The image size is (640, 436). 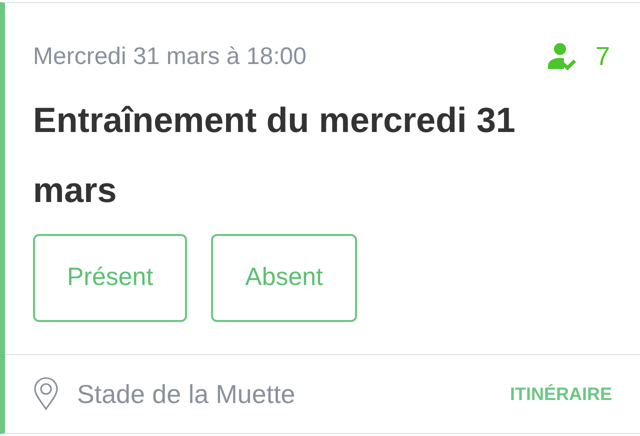 What do you see at coordinates (169, 57) in the screenshot?
I see `event-datetime: Mercredi 31 mars à 18:00` at bounding box center [169, 57].